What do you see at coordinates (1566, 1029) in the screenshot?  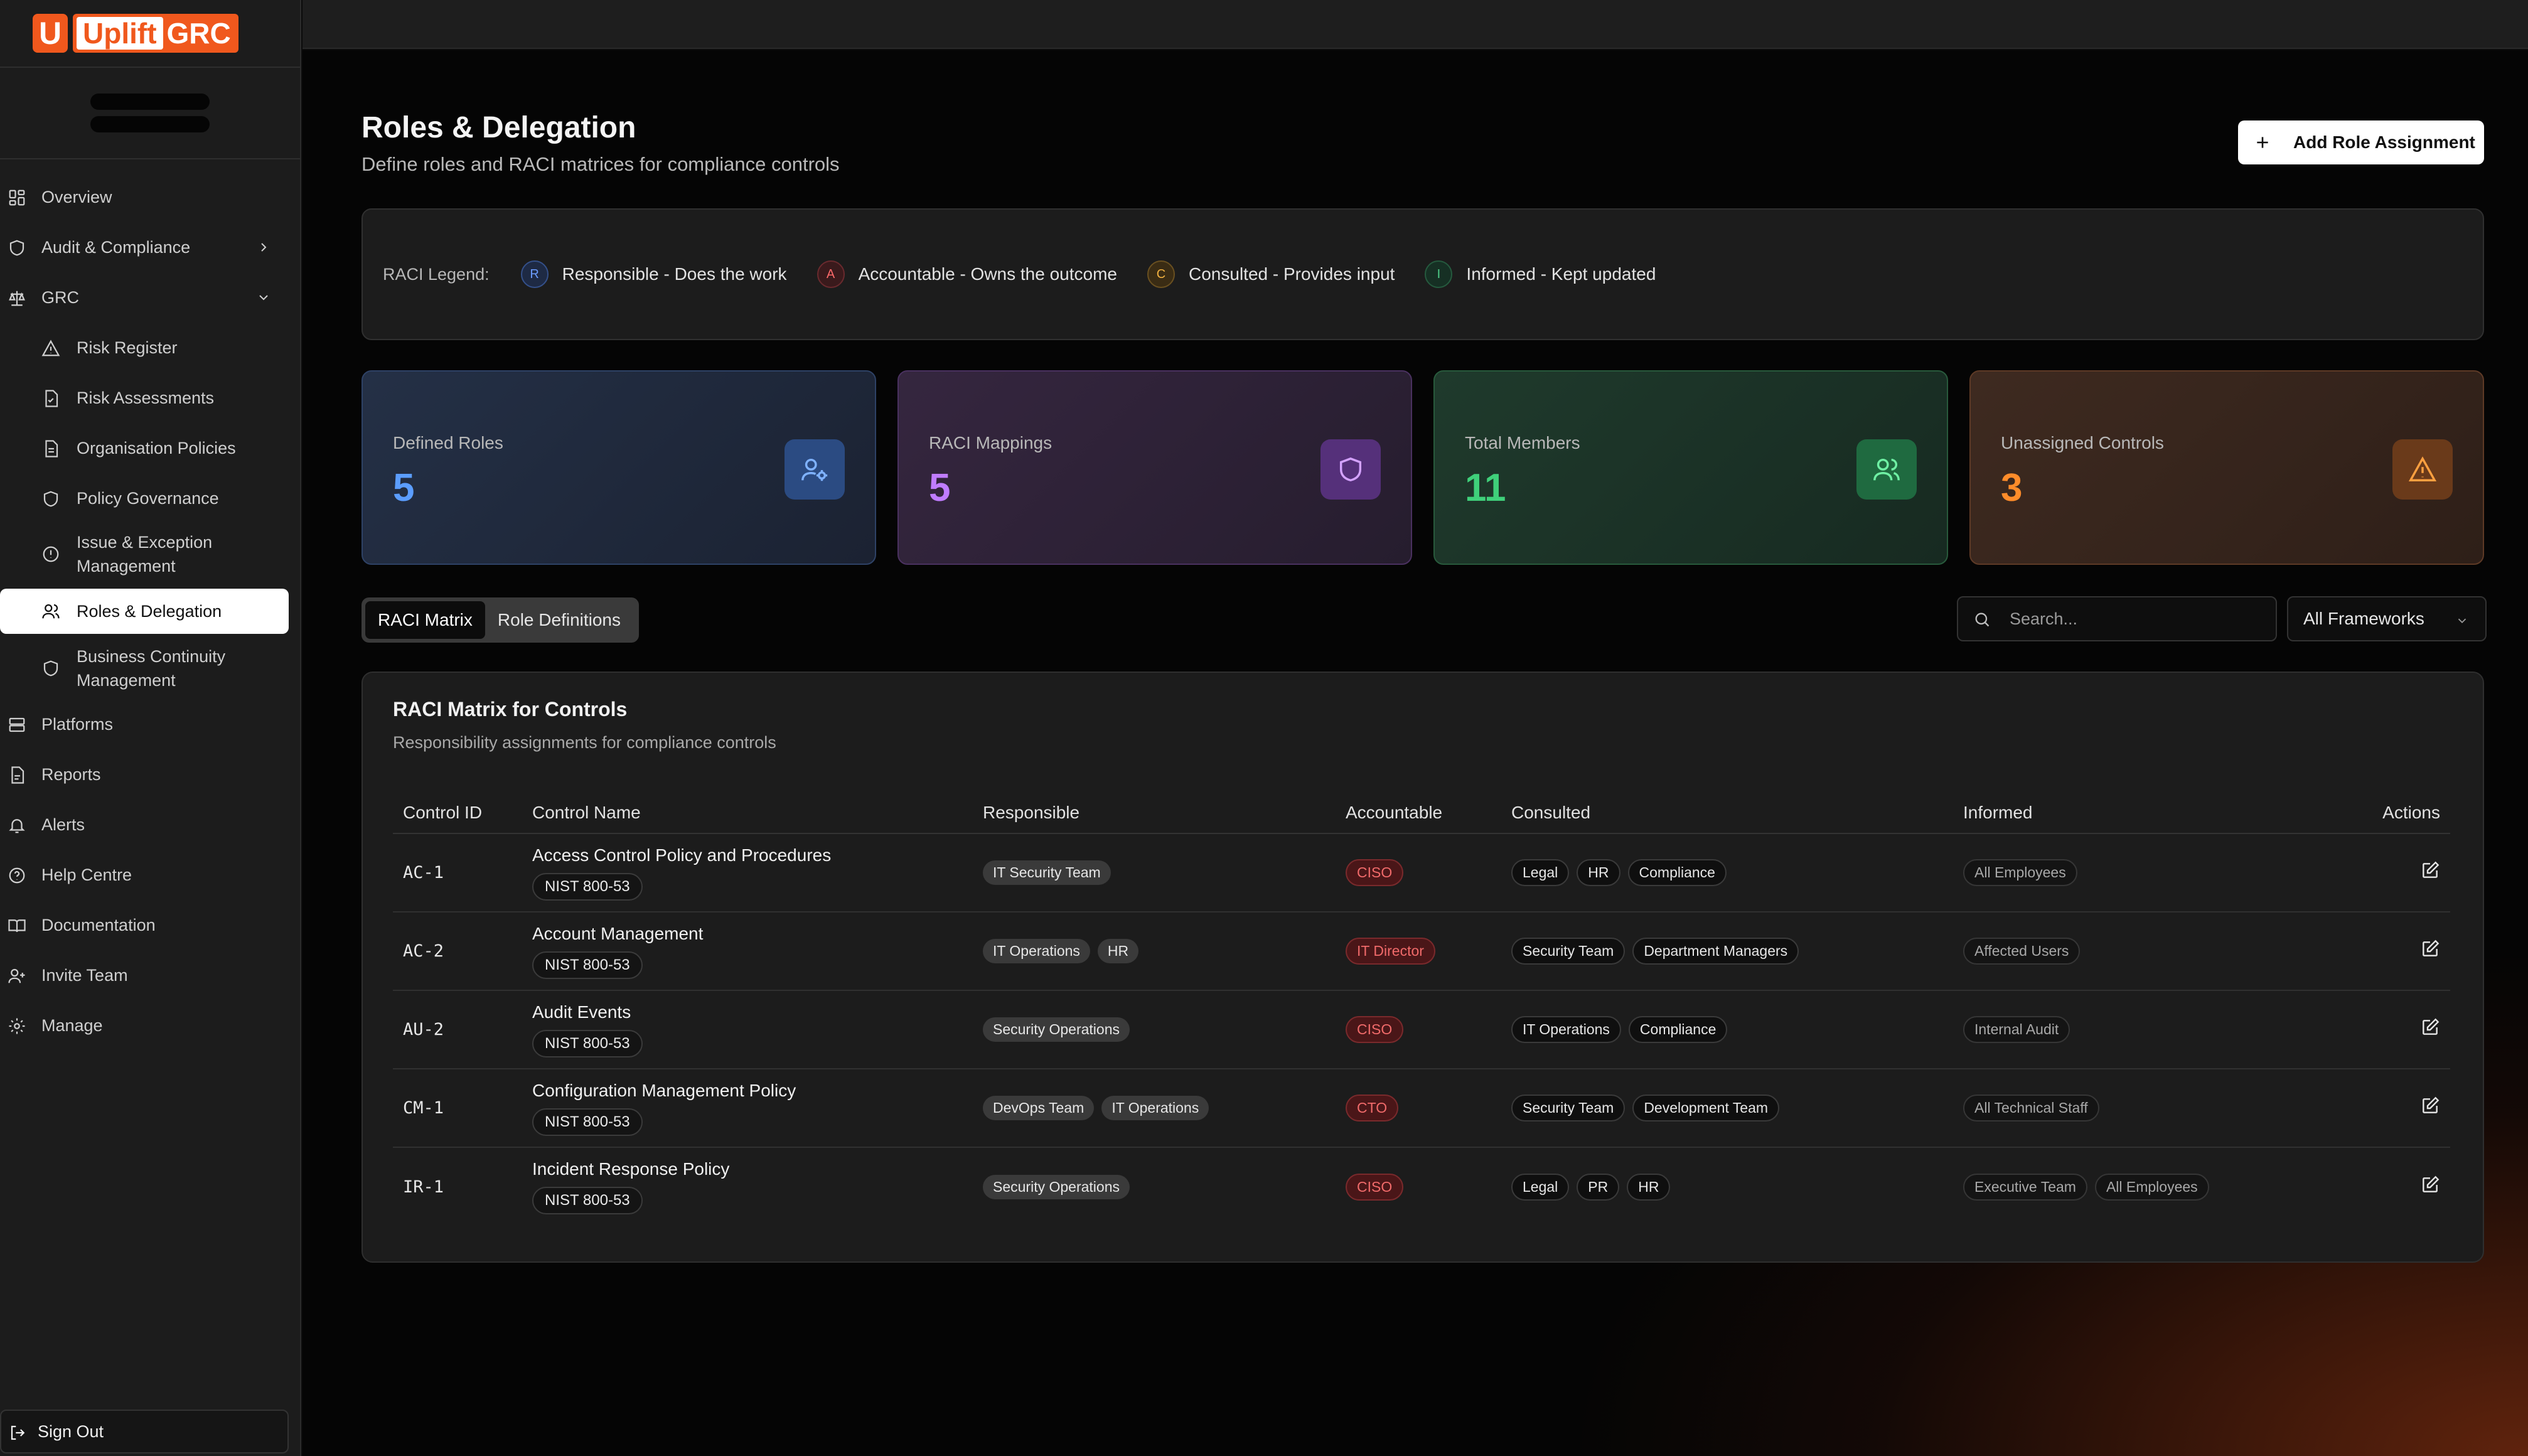 I see `consulted-chip: IT Operations` at bounding box center [1566, 1029].